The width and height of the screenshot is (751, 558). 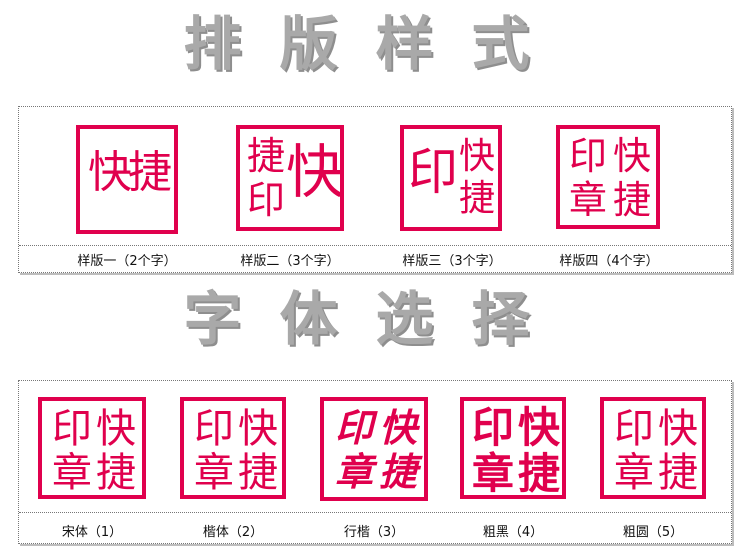 I want to click on font-stamp-3: 印 快 章 捷, so click(x=374, y=449).